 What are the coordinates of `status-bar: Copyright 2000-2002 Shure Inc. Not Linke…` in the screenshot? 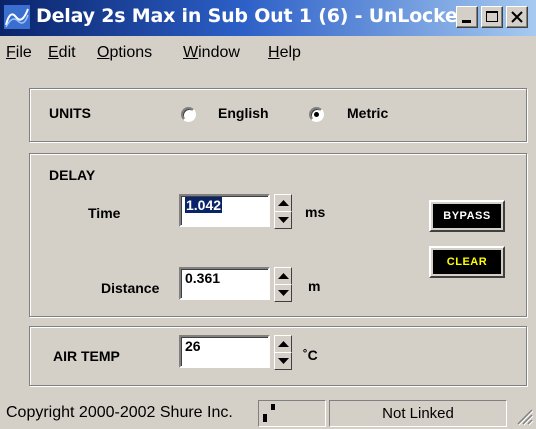 It's located at (268, 411).